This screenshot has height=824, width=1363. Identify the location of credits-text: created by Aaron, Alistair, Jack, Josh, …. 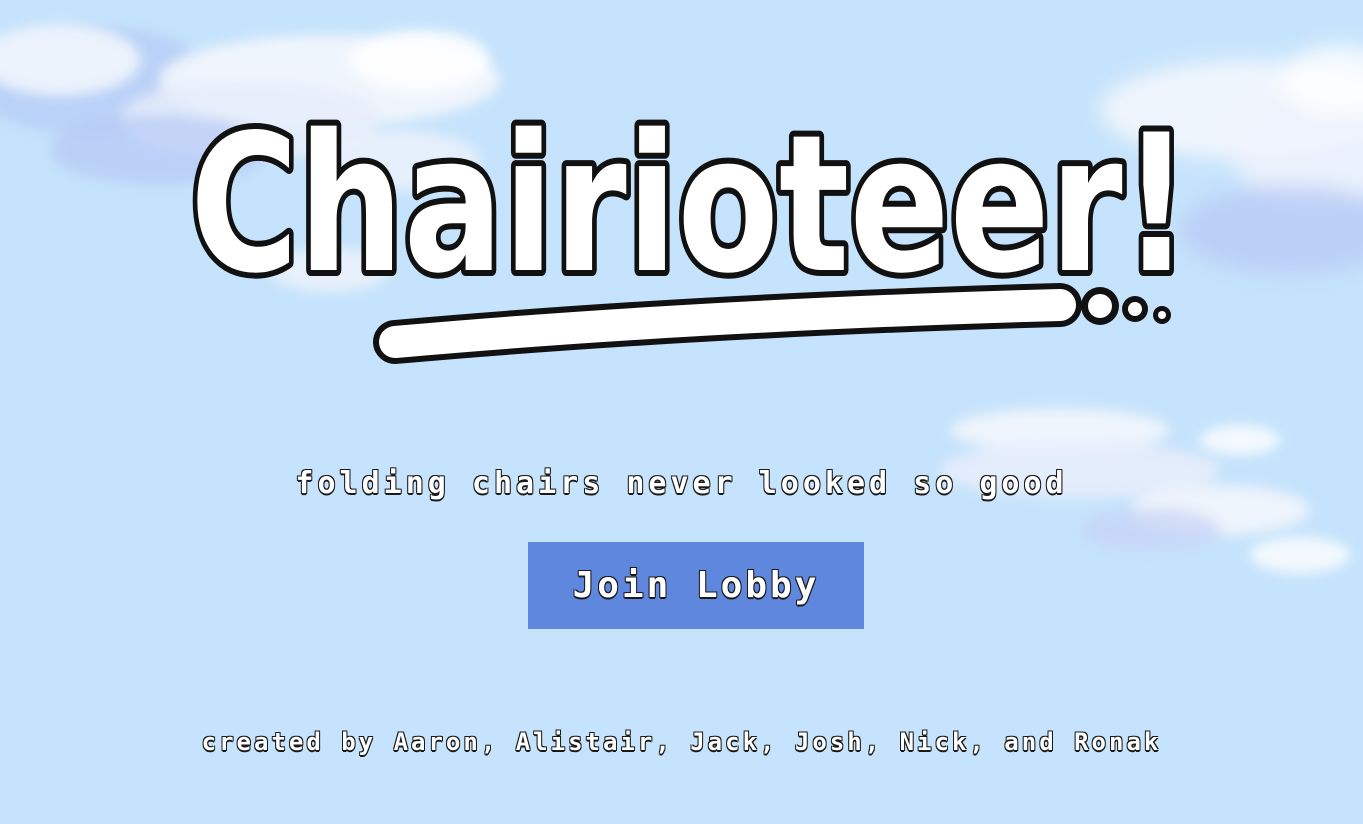
(681, 742).